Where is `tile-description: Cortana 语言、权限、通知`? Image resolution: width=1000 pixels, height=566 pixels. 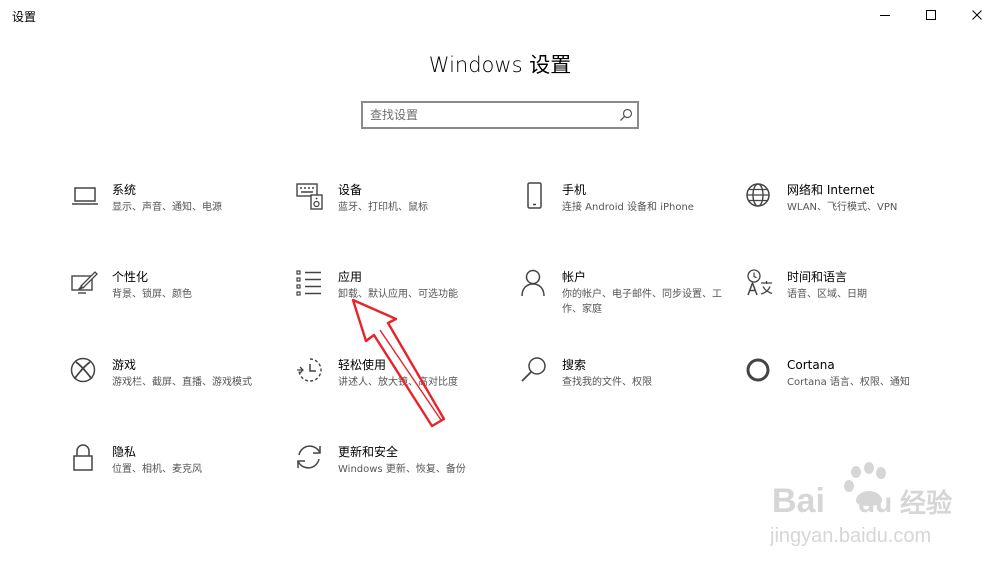
tile-description: Cortana 语言、权限、通知 is located at coordinates (848, 382).